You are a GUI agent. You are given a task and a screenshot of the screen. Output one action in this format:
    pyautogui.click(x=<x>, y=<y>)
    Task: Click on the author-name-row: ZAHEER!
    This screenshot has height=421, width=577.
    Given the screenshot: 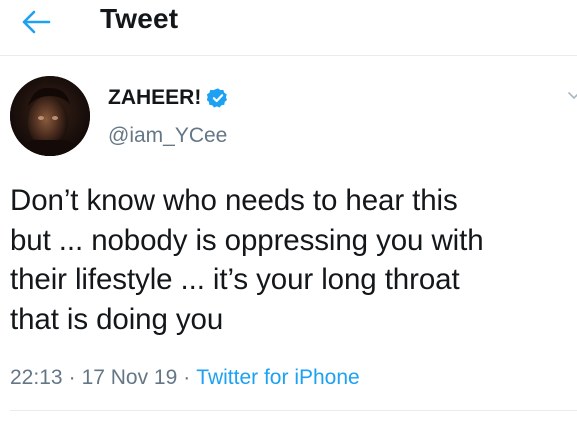 What is the action you would take?
    pyautogui.click(x=168, y=98)
    